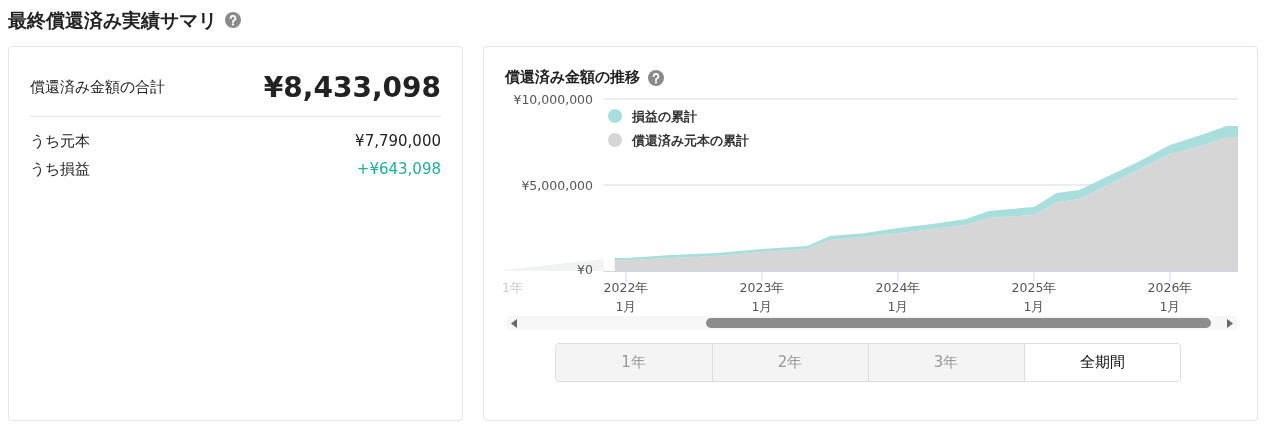  What do you see at coordinates (585, 269) in the screenshot?
I see `y-axis-label: ¥0` at bounding box center [585, 269].